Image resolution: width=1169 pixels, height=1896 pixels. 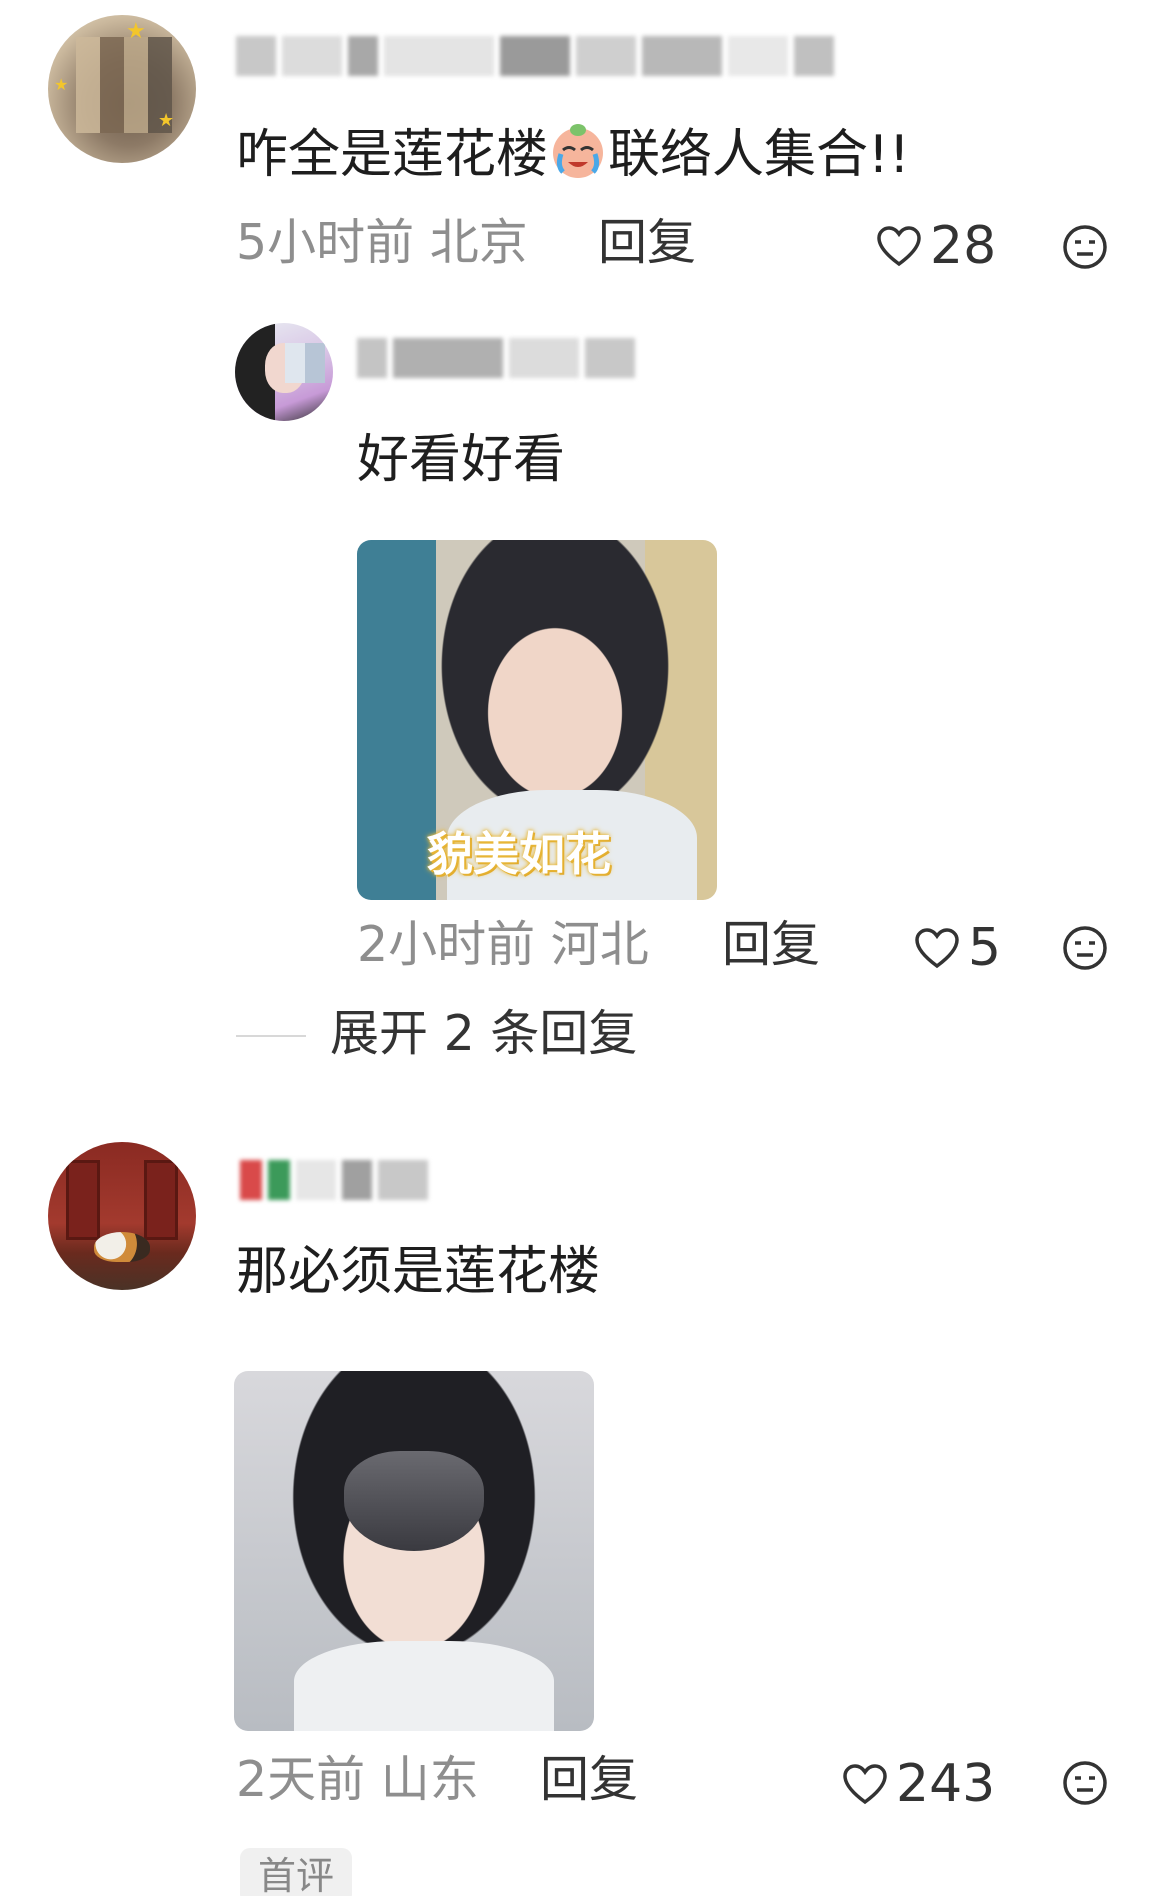 I want to click on like-count: 243, so click(x=946, y=1784).